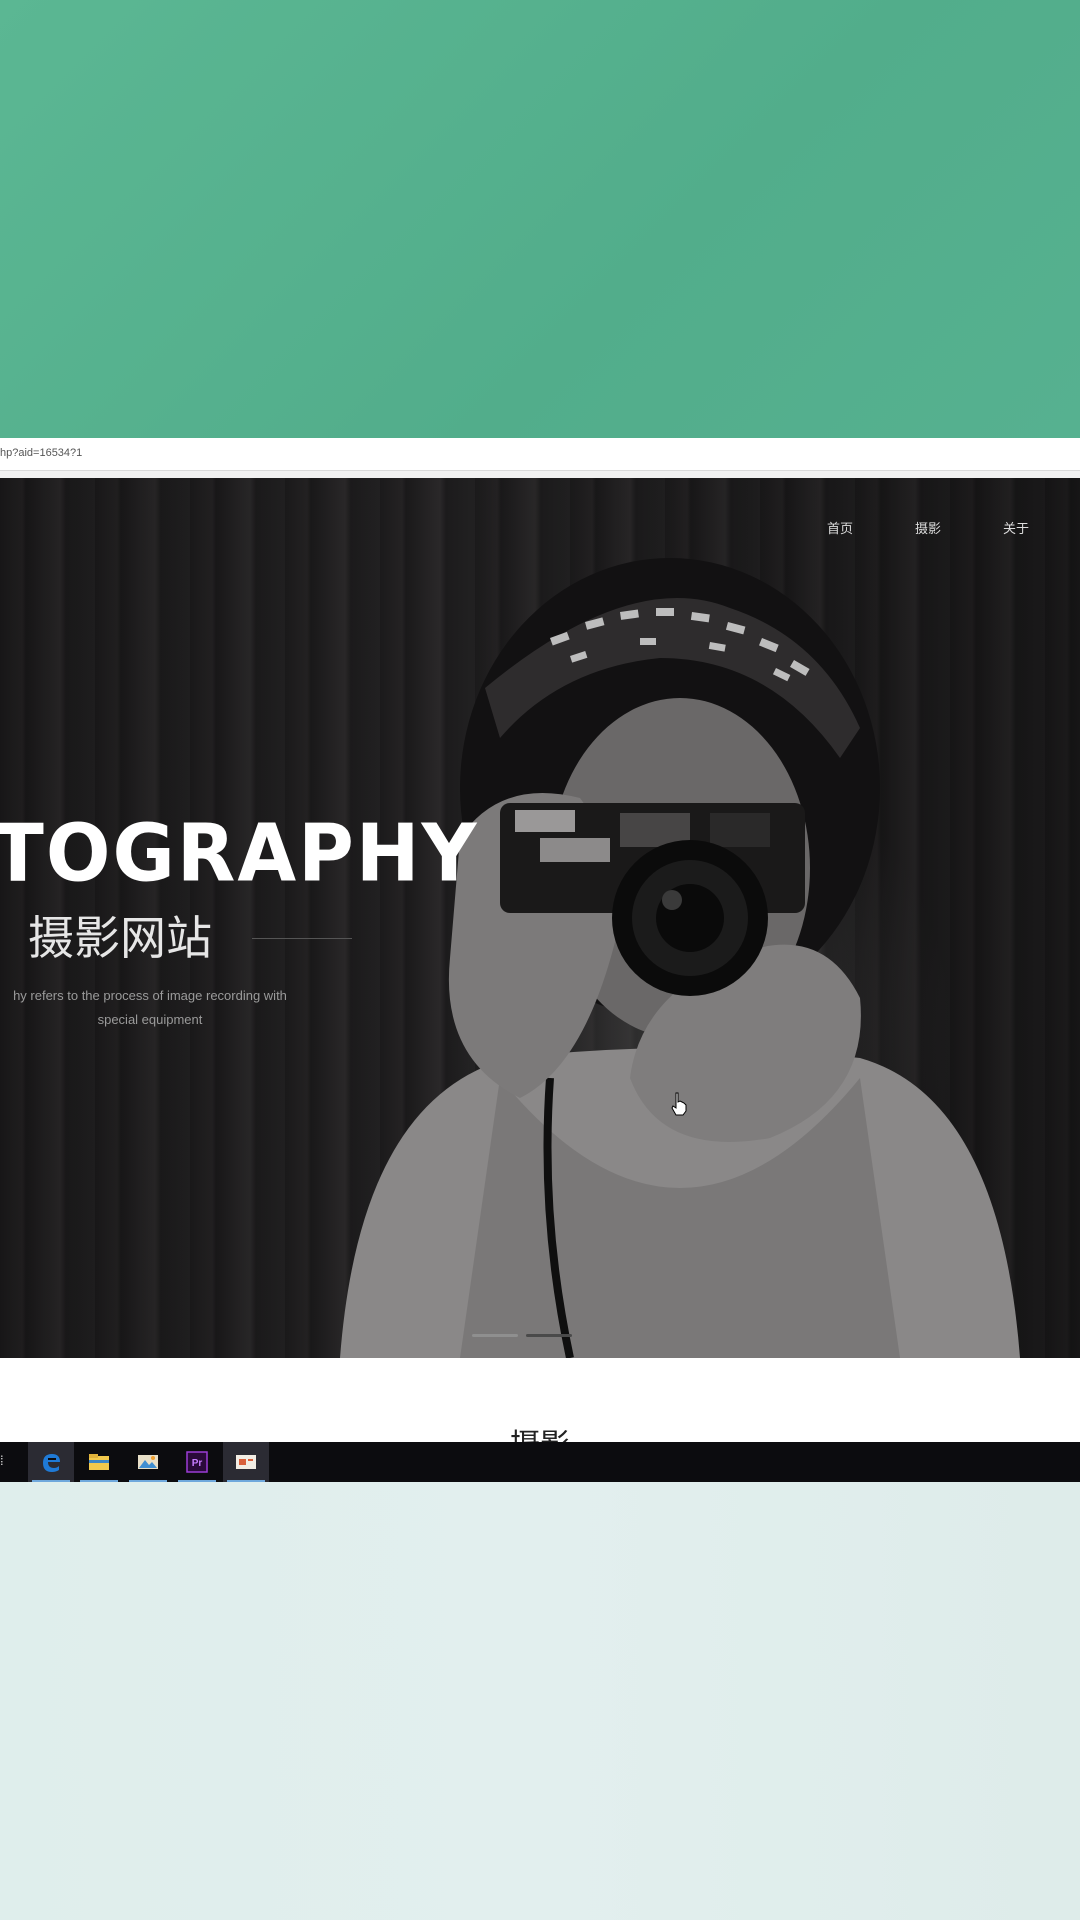 This screenshot has height=1920, width=1080. I want to click on edge-icon, so click(51, 1463).